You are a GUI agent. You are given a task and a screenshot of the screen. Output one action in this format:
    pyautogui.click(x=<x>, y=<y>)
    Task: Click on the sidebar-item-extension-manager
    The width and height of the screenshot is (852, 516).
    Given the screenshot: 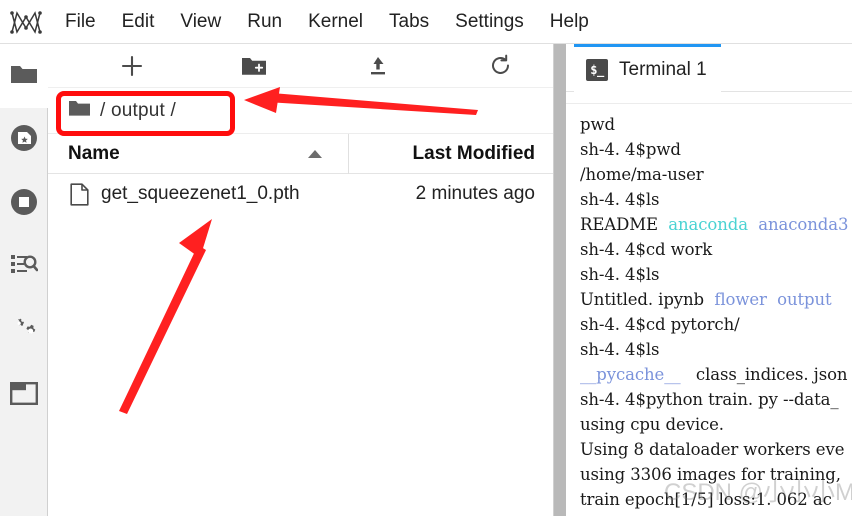 What is the action you would take?
    pyautogui.click(x=24, y=332)
    